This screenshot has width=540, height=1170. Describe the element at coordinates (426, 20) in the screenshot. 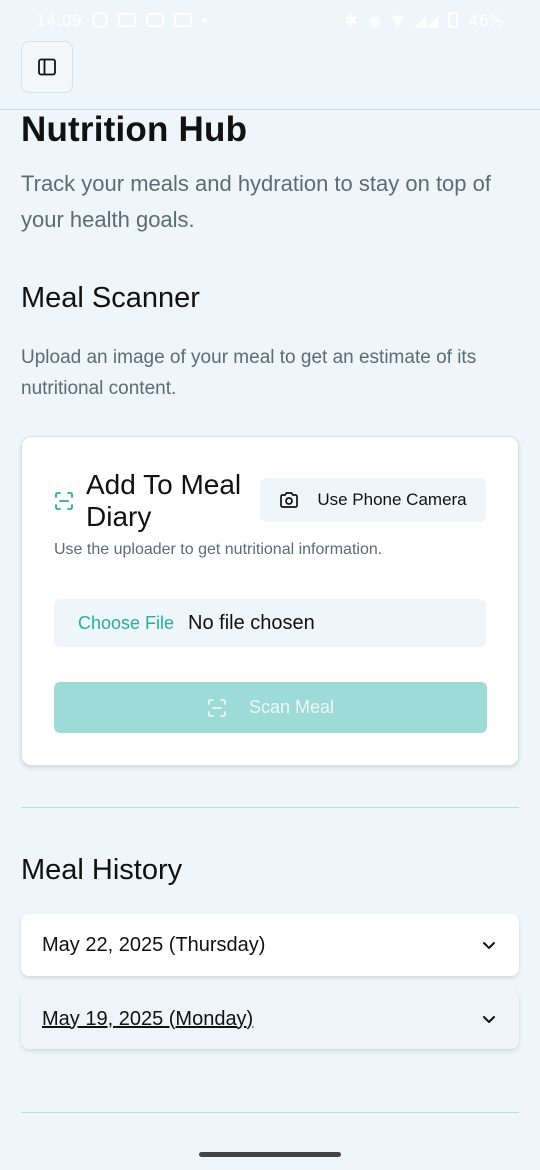

I see `signal-icon: ◢◢` at that location.